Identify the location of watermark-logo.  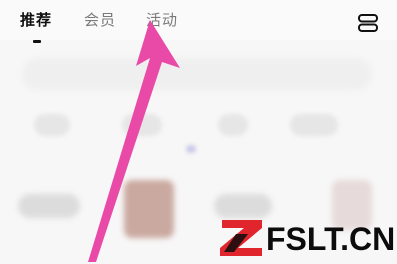
(241, 238).